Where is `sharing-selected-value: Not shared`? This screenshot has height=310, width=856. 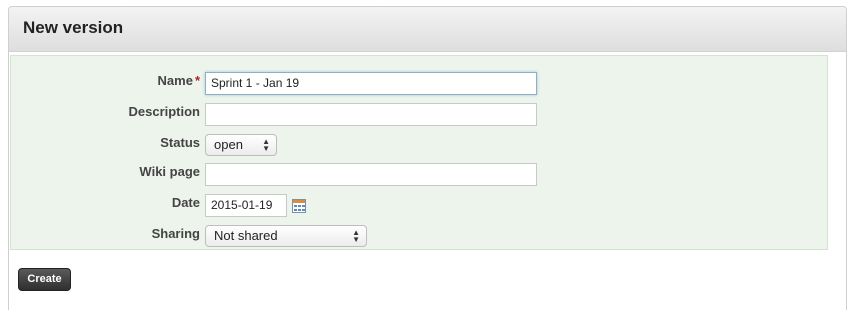
sharing-selected-value: Not shared is located at coordinates (246, 235).